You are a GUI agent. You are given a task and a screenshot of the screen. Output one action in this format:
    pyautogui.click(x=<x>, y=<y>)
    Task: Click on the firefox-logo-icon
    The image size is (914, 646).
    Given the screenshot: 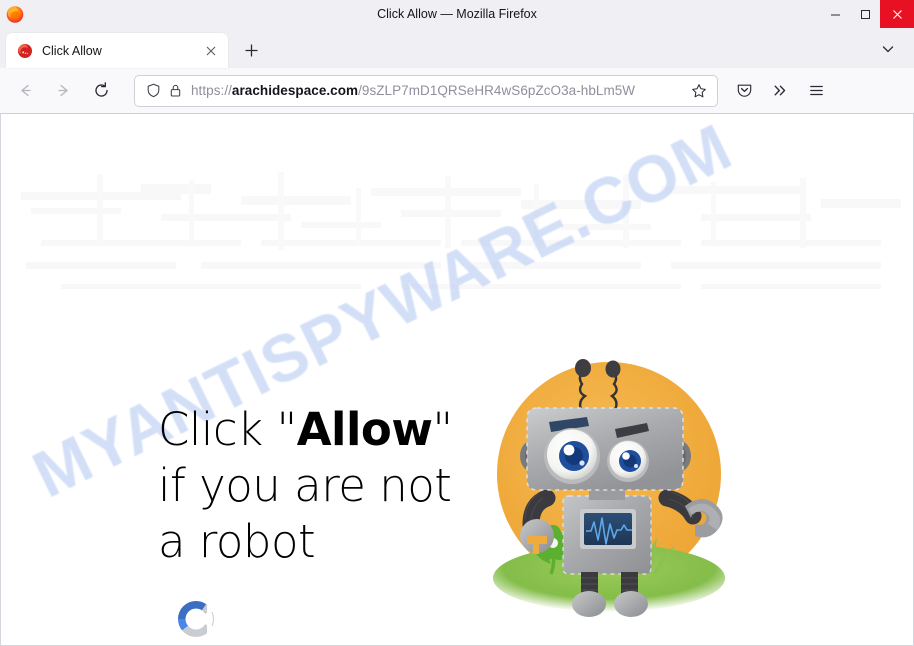 What is the action you would take?
    pyautogui.click(x=15, y=14)
    